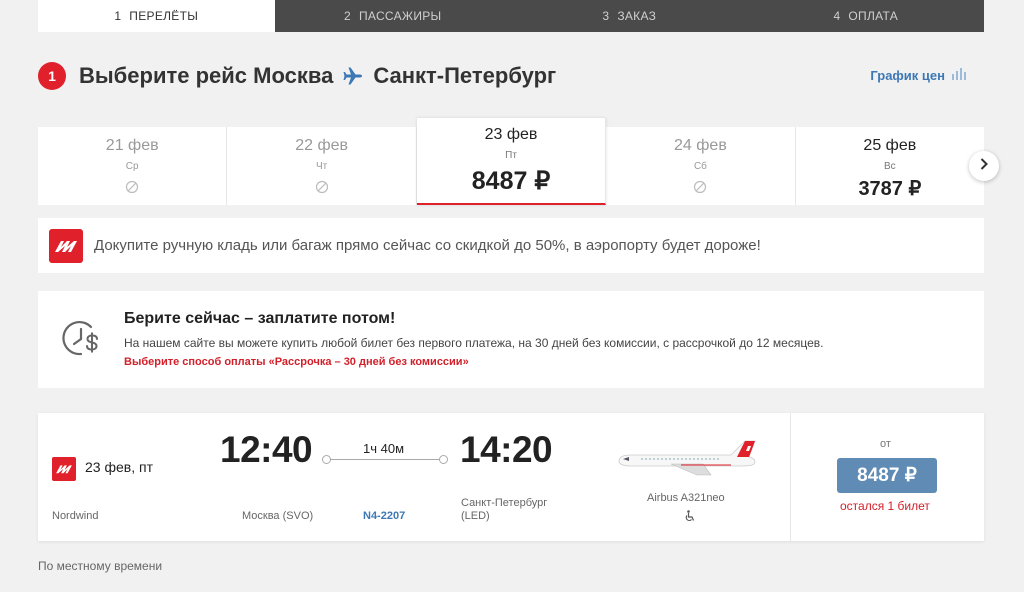 The image size is (1024, 592). I want to click on departure-airport: Москва (SVO), so click(278, 516).